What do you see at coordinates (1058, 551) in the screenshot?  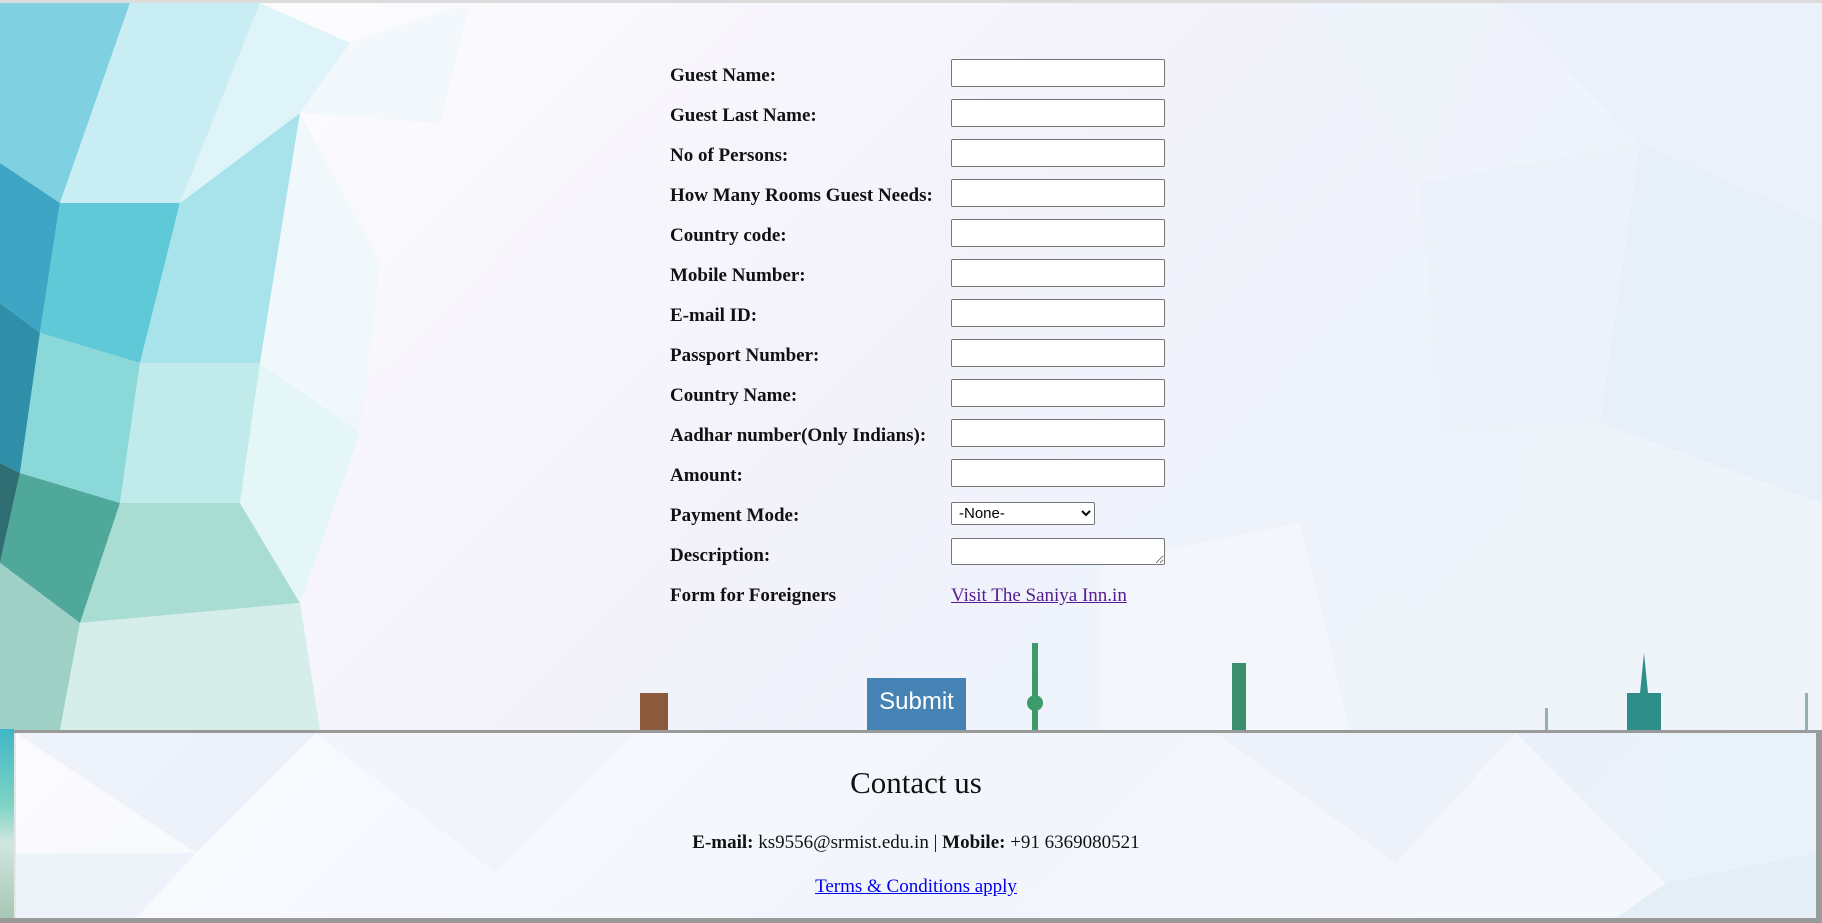 I see `description-textarea` at bounding box center [1058, 551].